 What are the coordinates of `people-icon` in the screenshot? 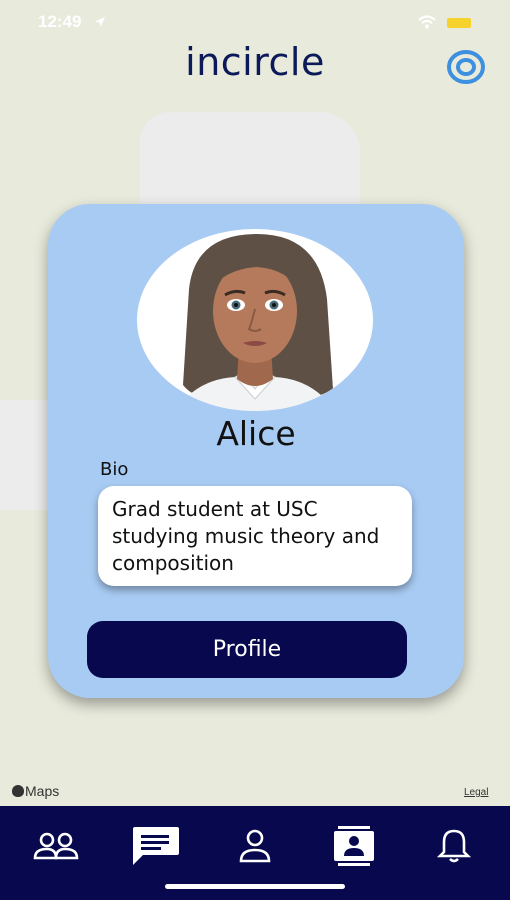 It's located at (56, 846).